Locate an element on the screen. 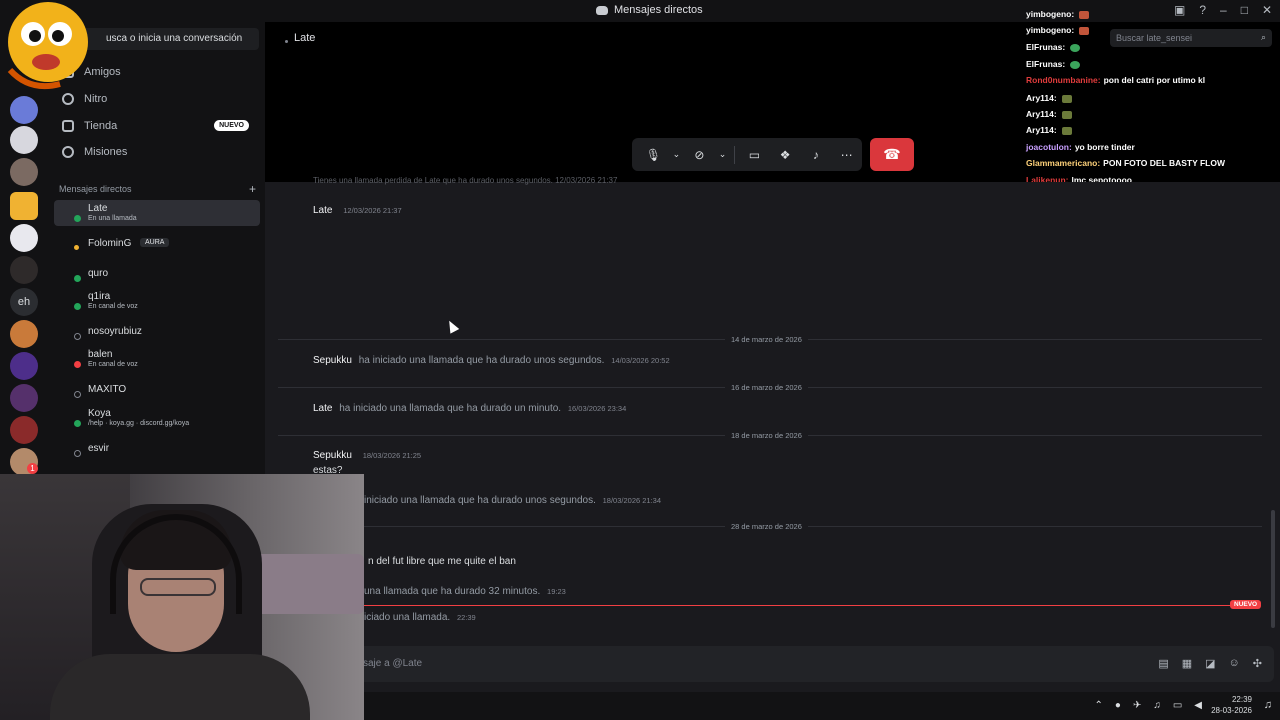 The image size is (1280, 720). dm-item-folomin: FolominG AURA is located at coordinates (157, 243).